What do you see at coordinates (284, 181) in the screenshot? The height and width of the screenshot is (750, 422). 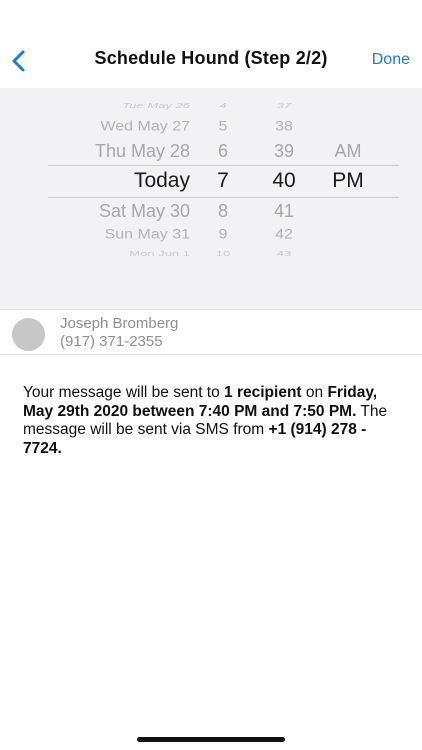 I see `picker-minute-selected: 40` at bounding box center [284, 181].